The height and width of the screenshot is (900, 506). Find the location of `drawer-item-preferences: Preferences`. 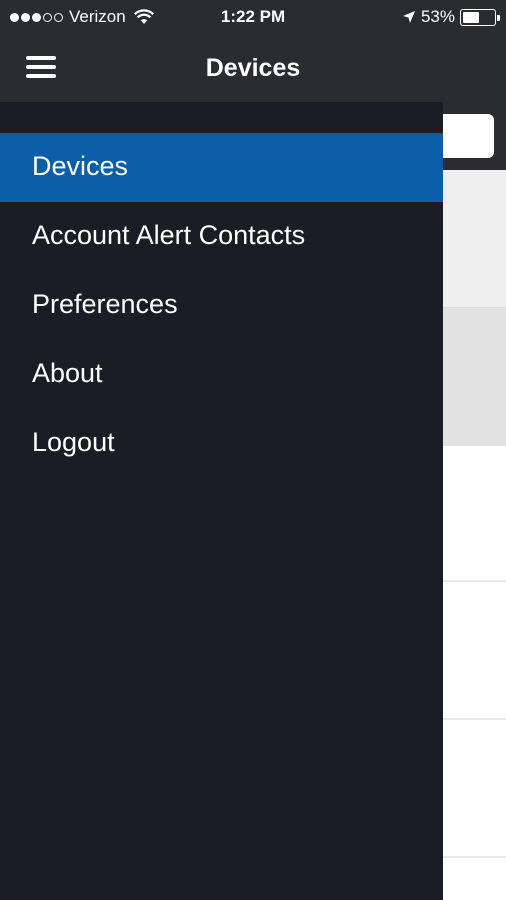

drawer-item-preferences: Preferences is located at coordinates (221, 305).